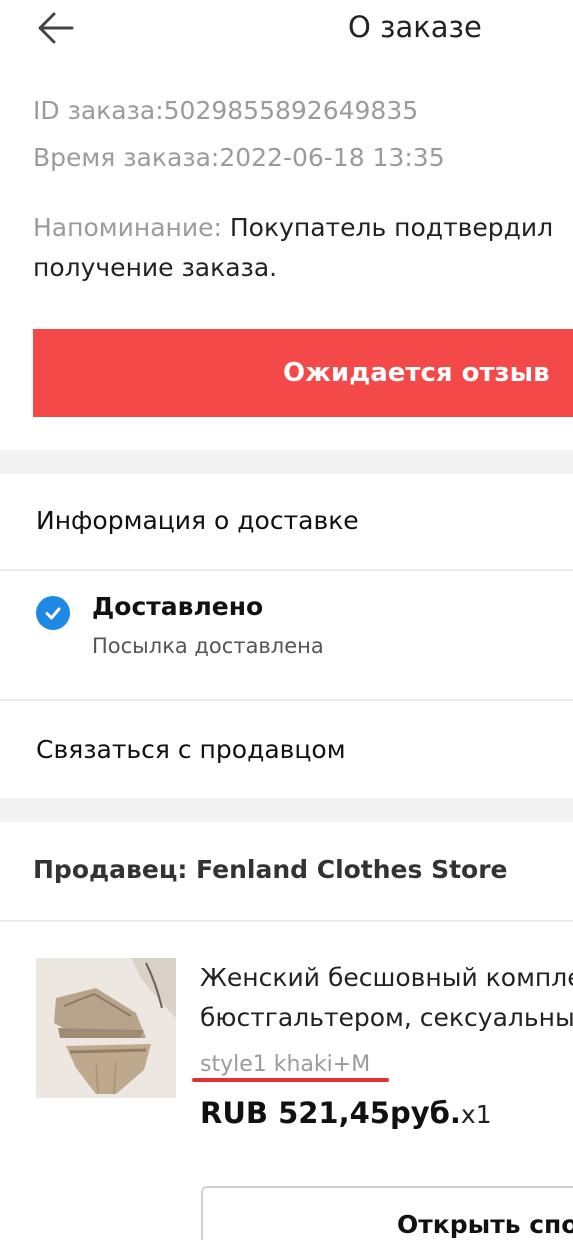  I want to click on delivery-info-link: Информация о доставке, so click(197, 520).